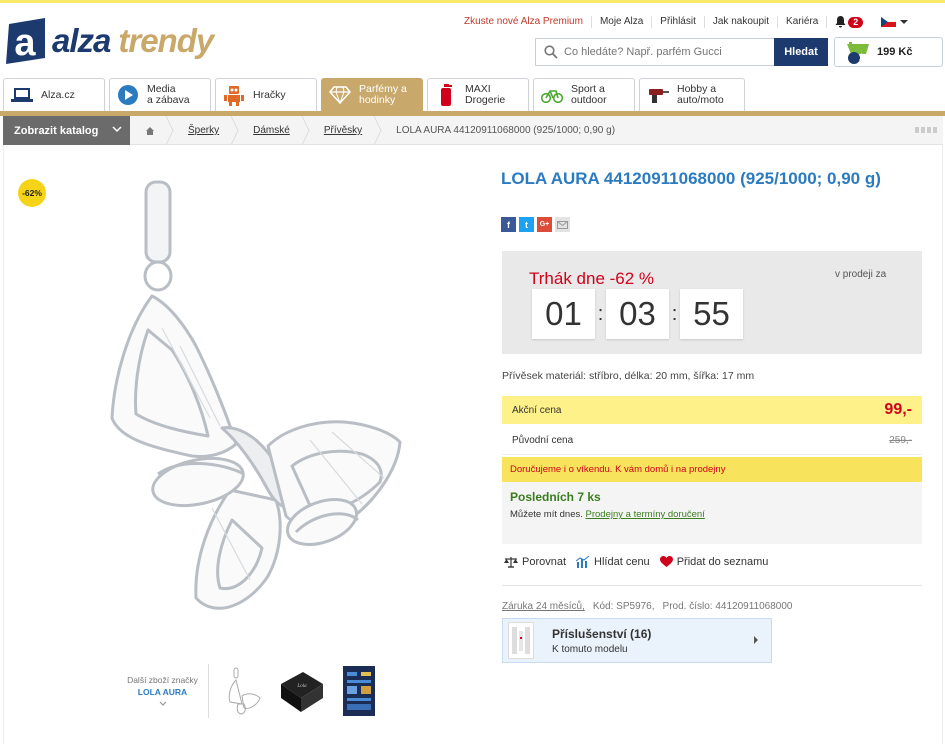 This screenshot has height=744, width=945. What do you see at coordinates (58, 94) in the screenshot?
I see `tab-label: Alza.cz` at bounding box center [58, 94].